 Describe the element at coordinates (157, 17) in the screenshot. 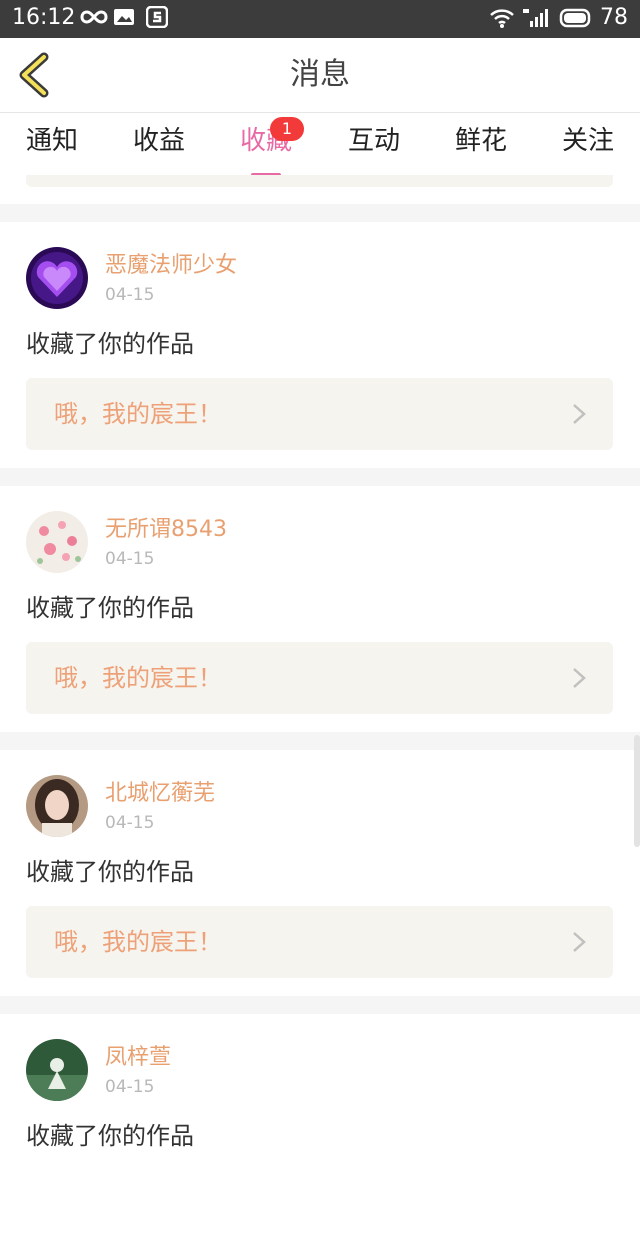

I see `app-notification-icon` at that location.